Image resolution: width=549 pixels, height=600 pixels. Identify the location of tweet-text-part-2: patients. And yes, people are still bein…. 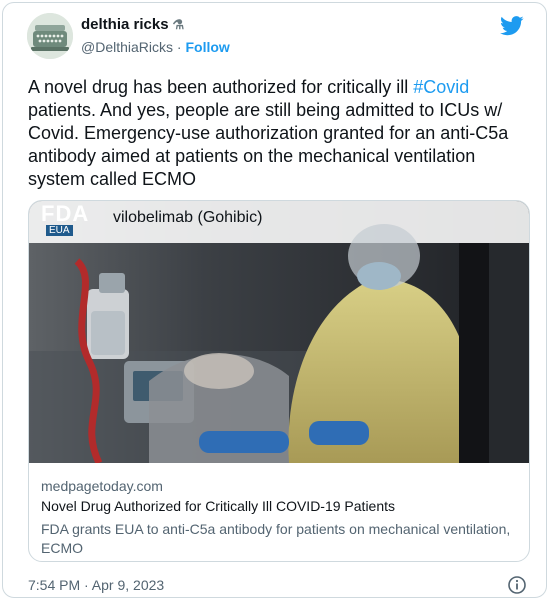
(268, 144).